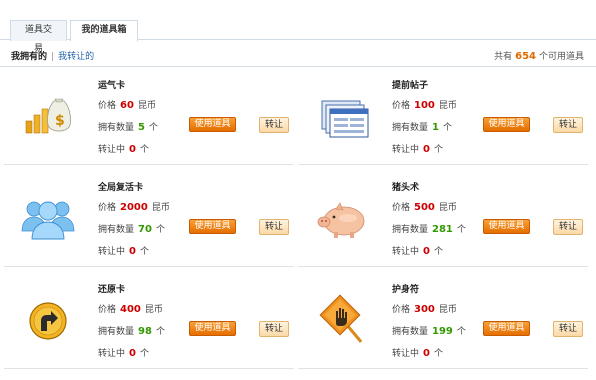 The image size is (596, 380). Describe the element at coordinates (442, 229) in the screenshot. I see `qty-value: 281` at that location.